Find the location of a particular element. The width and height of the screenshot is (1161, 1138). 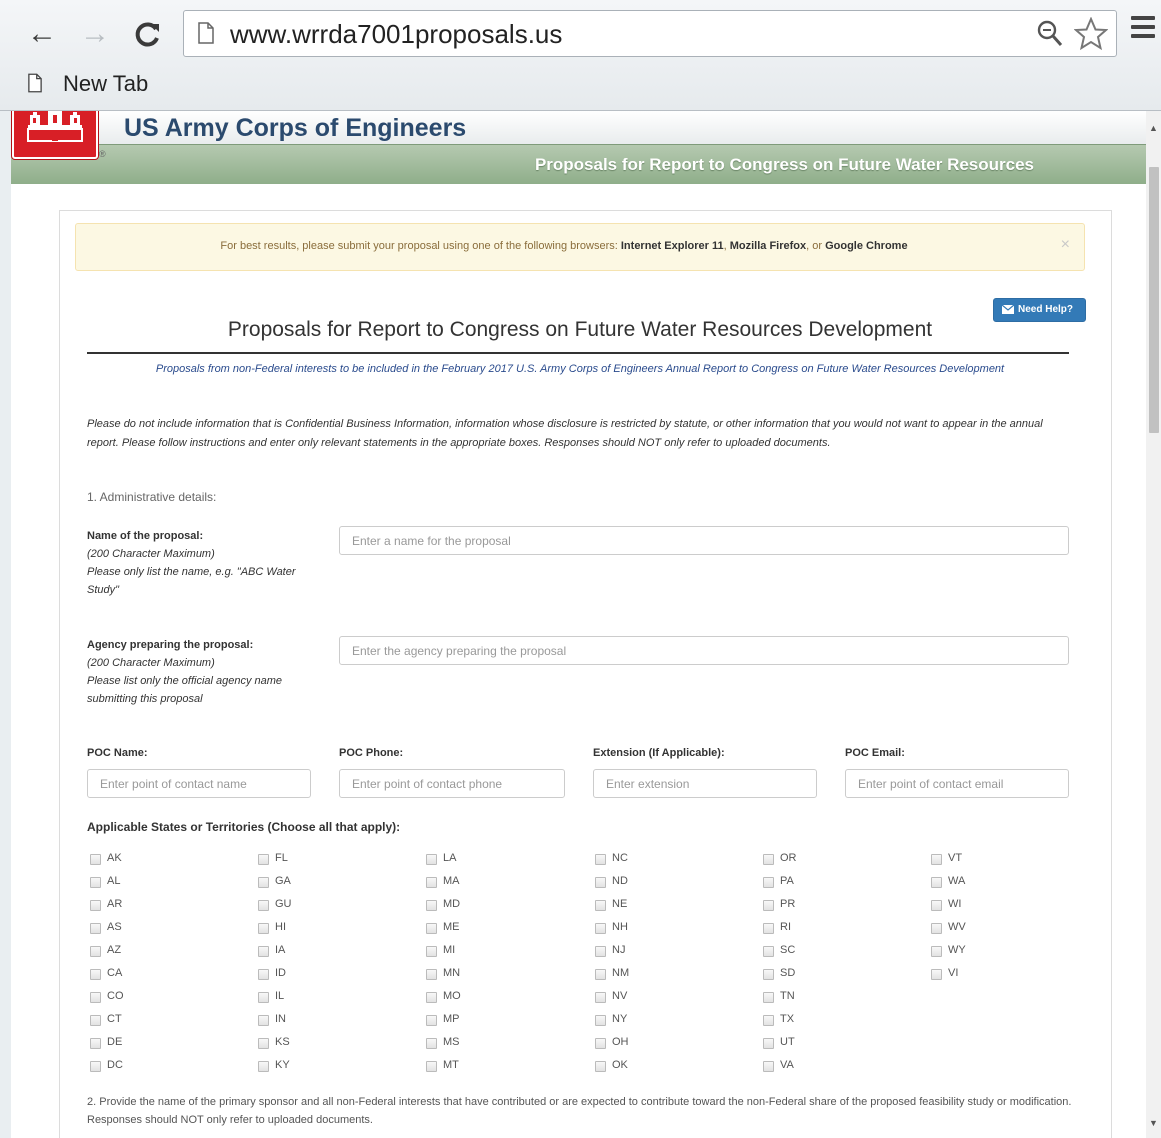

state-code: CT is located at coordinates (114, 1019).